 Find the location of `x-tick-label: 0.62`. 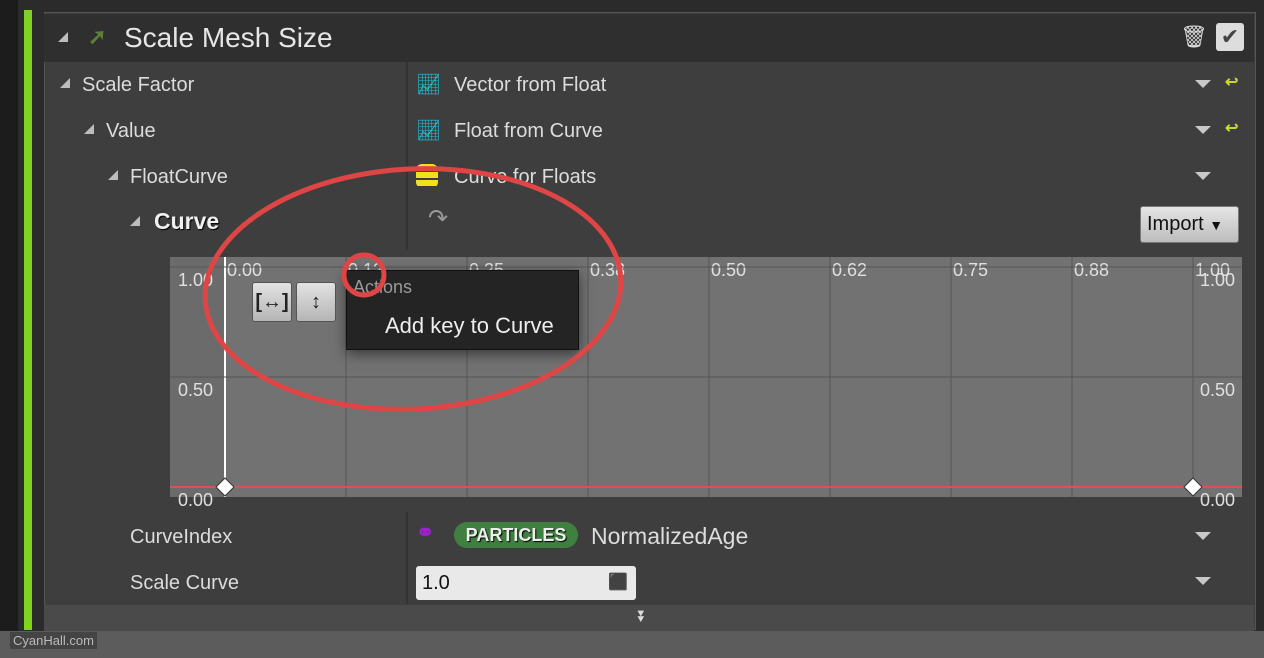

x-tick-label: 0.62 is located at coordinates (849, 270).